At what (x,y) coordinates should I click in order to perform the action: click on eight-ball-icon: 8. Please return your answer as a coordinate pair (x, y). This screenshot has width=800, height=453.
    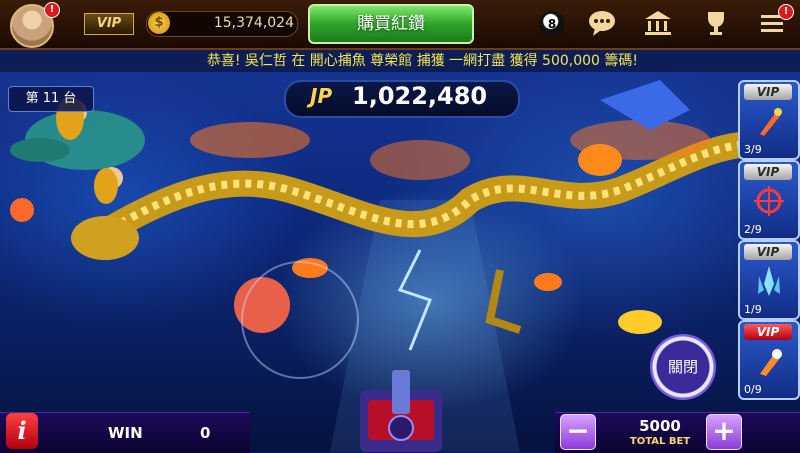
    Looking at the image, I should click on (552, 24).